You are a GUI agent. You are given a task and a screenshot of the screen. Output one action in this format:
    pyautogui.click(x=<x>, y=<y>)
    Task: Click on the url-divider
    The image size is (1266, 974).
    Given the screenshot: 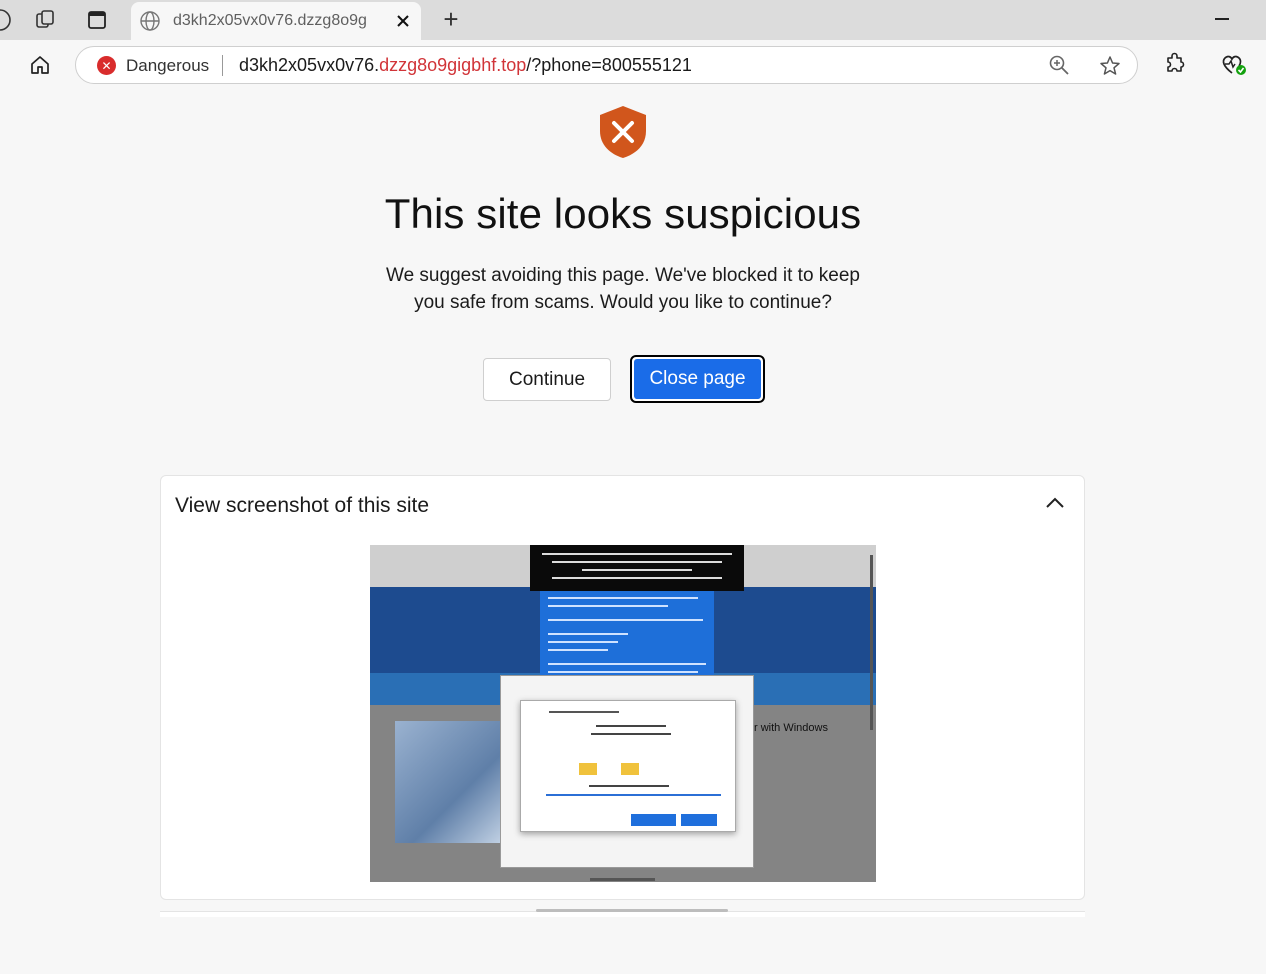 What is the action you would take?
    pyautogui.click(x=222, y=65)
    